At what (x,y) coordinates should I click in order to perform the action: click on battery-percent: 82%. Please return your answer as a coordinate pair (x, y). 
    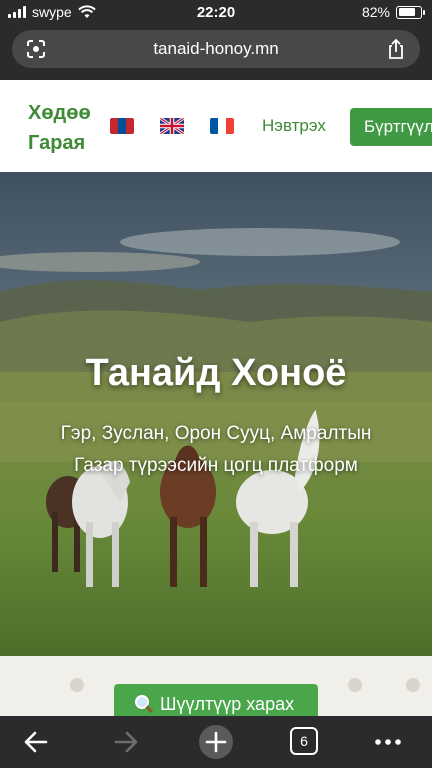
    Looking at the image, I should click on (375, 12).